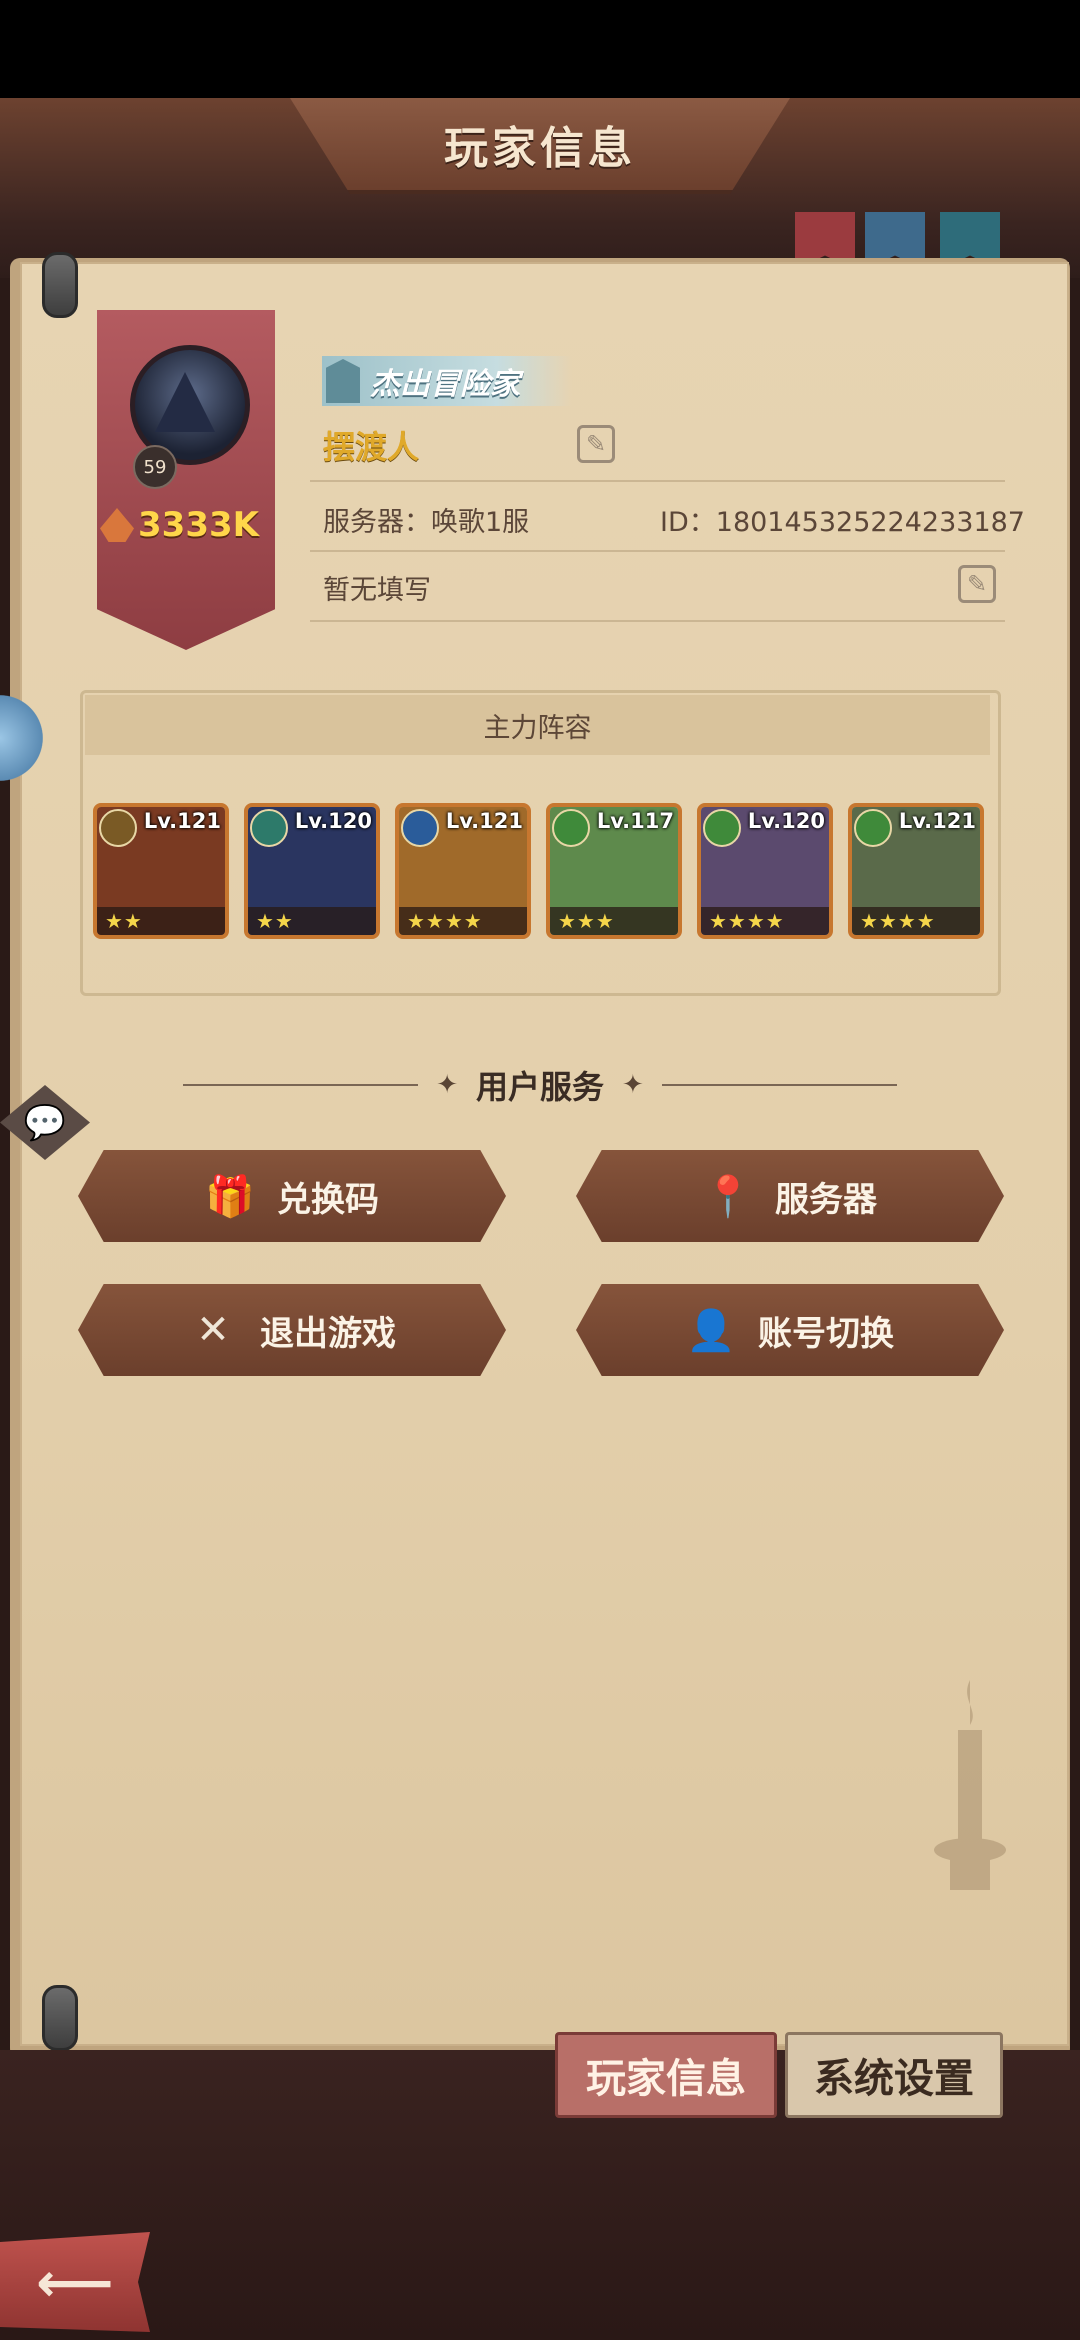 The width and height of the screenshot is (1080, 2340). I want to click on page-title-text: 玩家信息, so click(540, 148).